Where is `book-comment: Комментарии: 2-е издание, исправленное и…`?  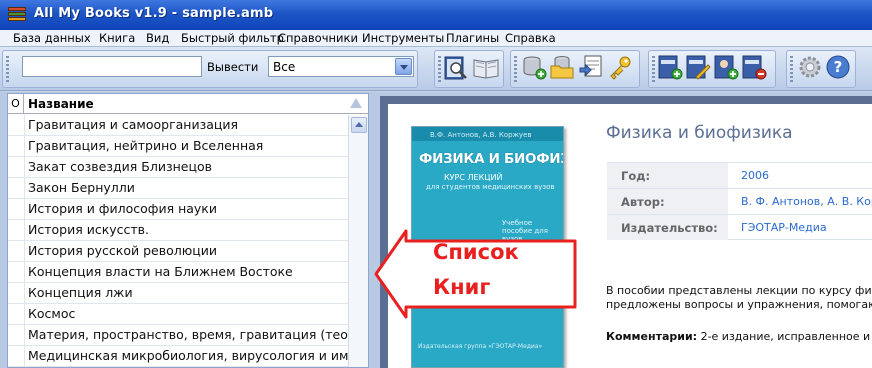 book-comment: Комментарии: 2-е издание, исправленное и… is located at coordinates (739, 336).